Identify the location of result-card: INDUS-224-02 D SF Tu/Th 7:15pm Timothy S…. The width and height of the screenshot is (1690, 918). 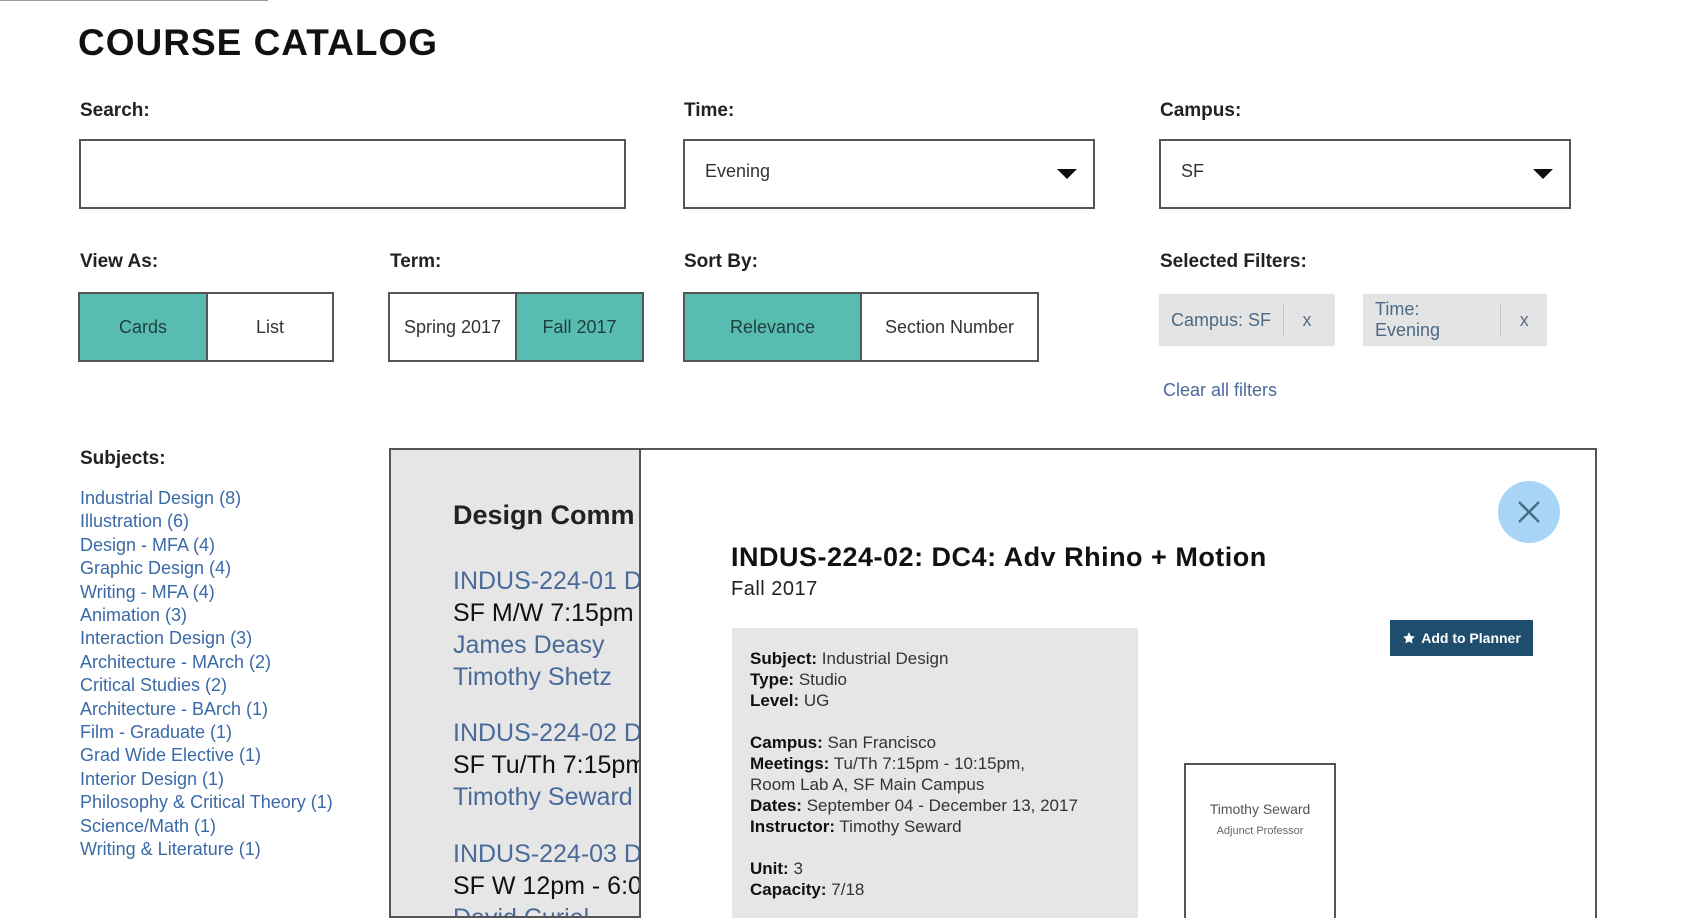
(549, 765).